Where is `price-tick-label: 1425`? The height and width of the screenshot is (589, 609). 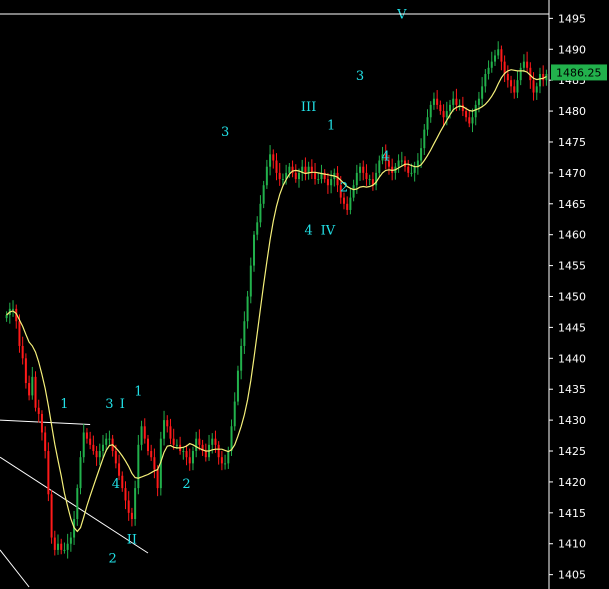 price-tick-label: 1425 is located at coordinates (572, 451).